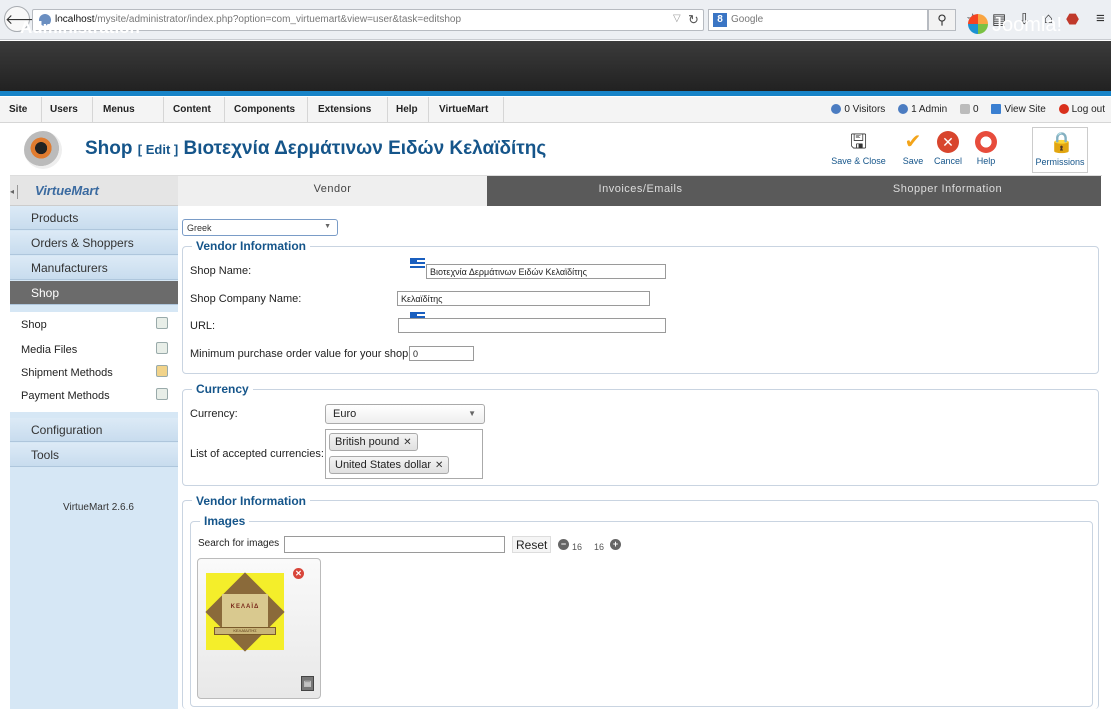  What do you see at coordinates (162, 323) in the screenshot?
I see `shop-icon` at bounding box center [162, 323].